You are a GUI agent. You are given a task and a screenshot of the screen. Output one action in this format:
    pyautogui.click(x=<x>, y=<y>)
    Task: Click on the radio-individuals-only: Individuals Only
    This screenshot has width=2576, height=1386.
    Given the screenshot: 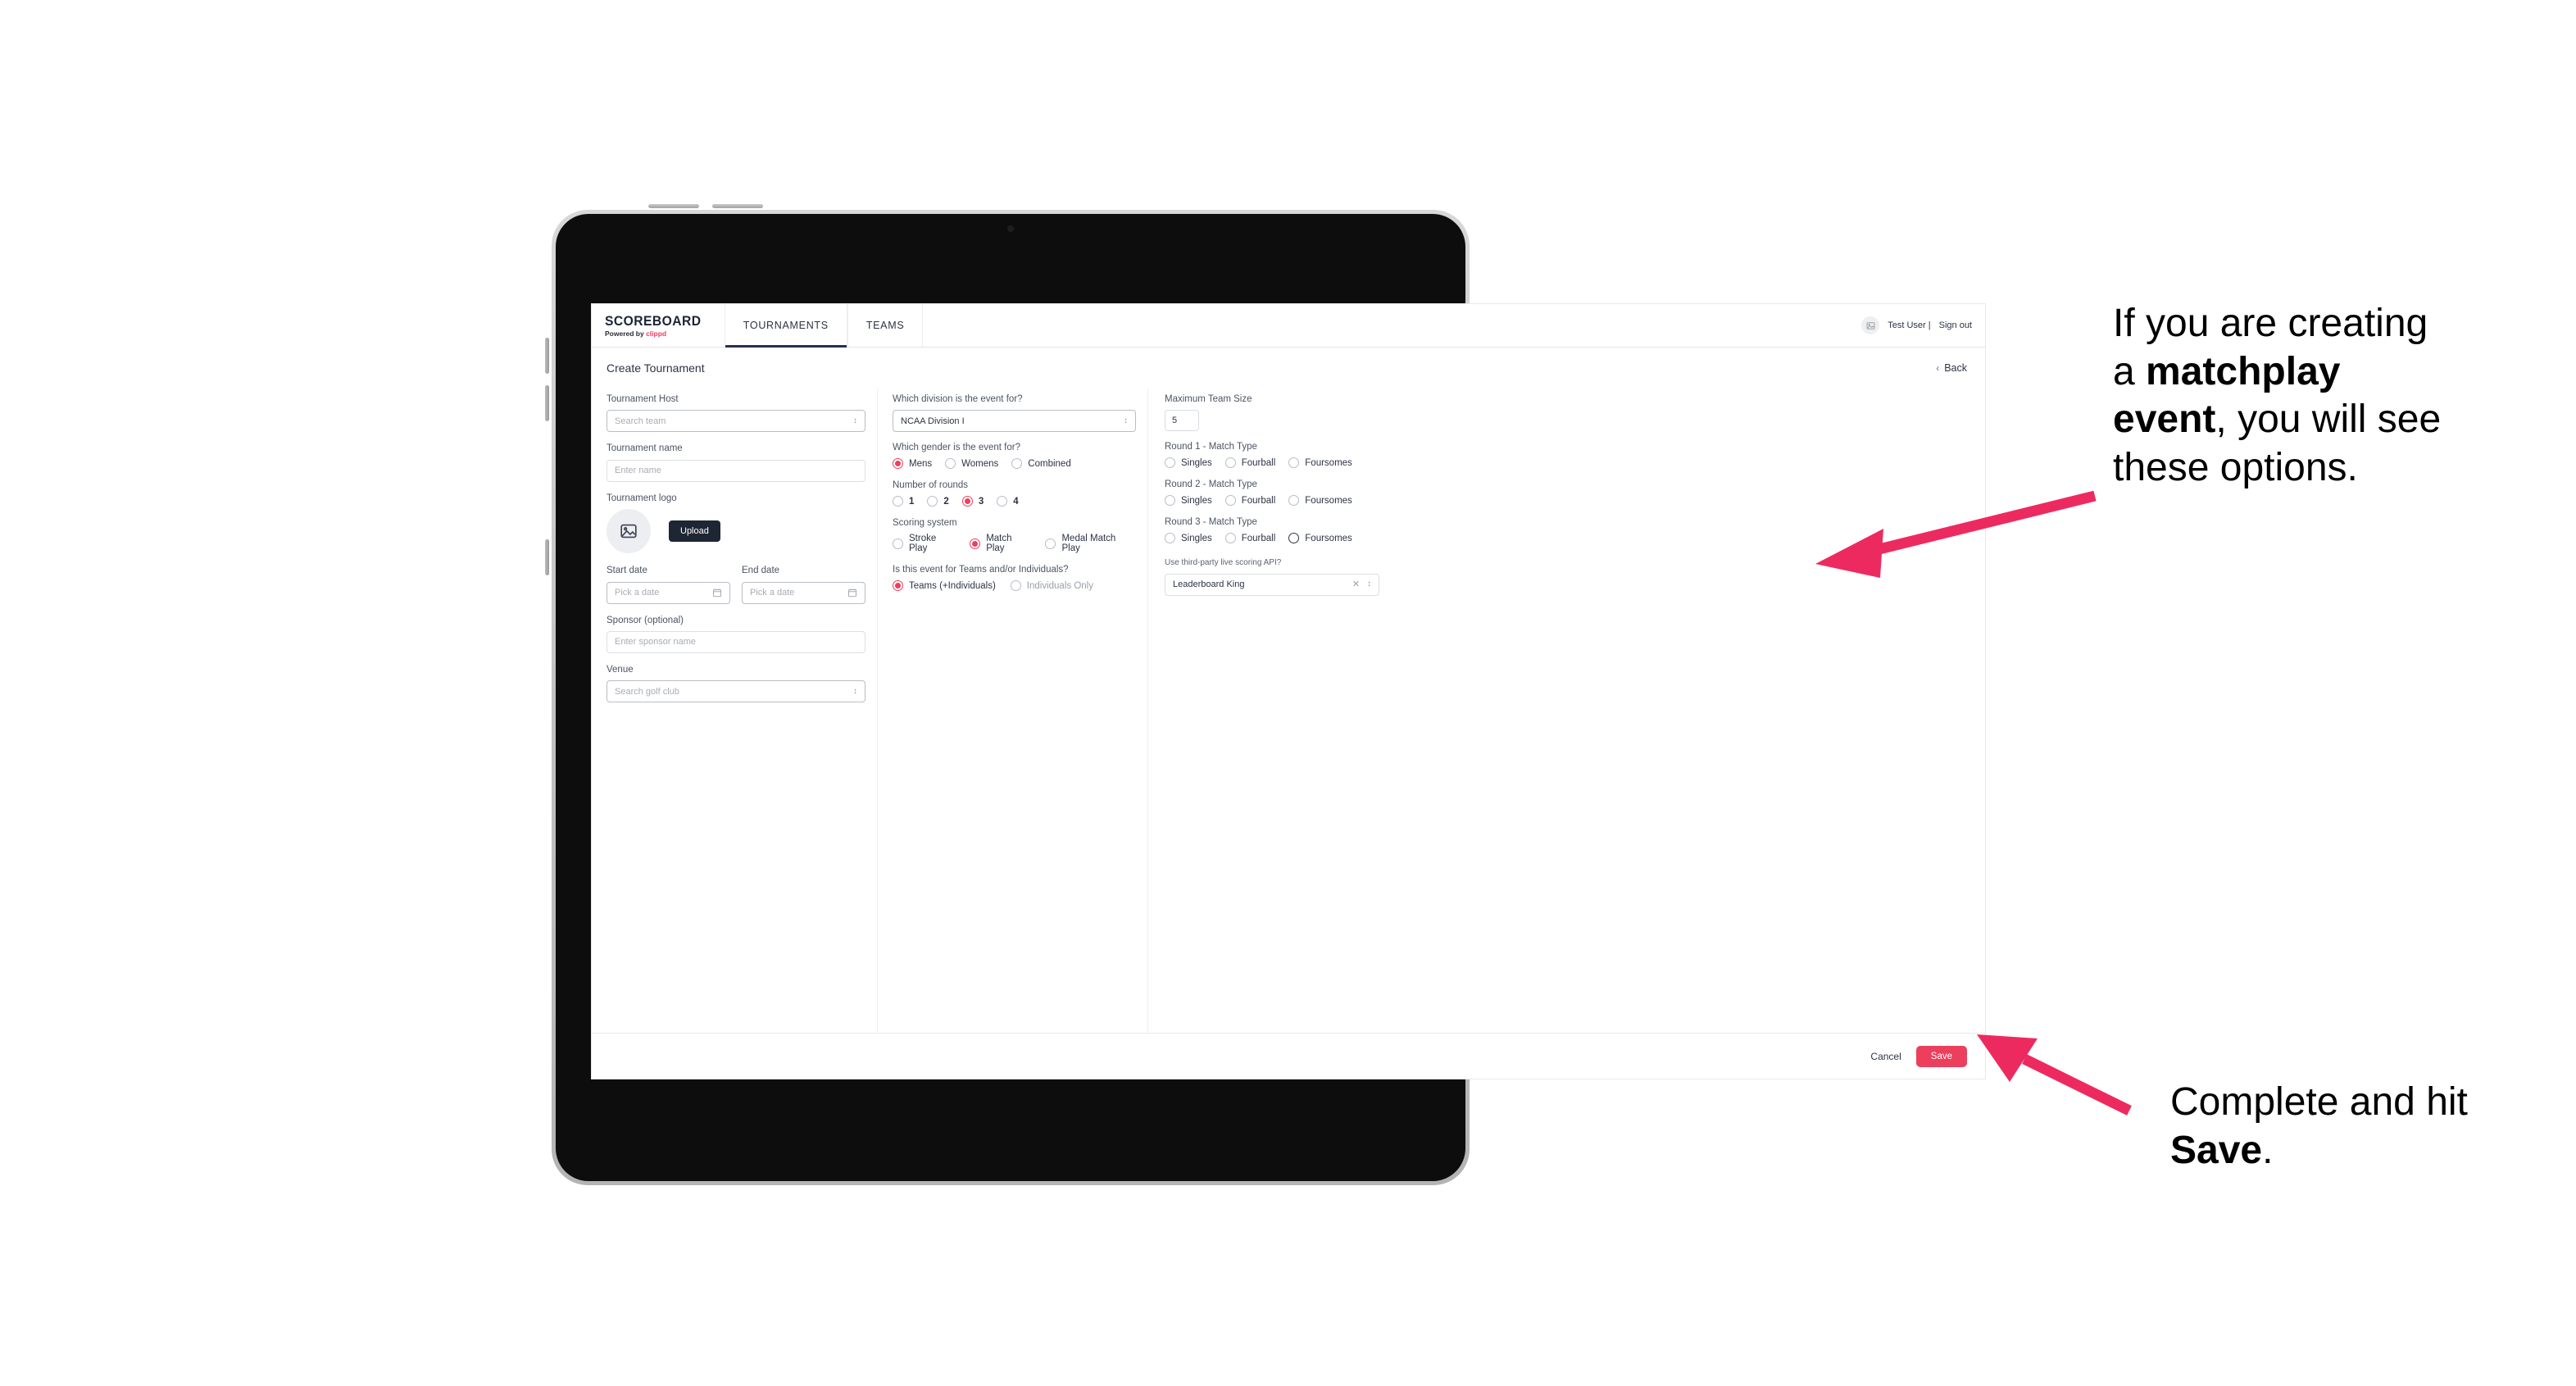 What is the action you would take?
    pyautogui.click(x=1051, y=586)
    